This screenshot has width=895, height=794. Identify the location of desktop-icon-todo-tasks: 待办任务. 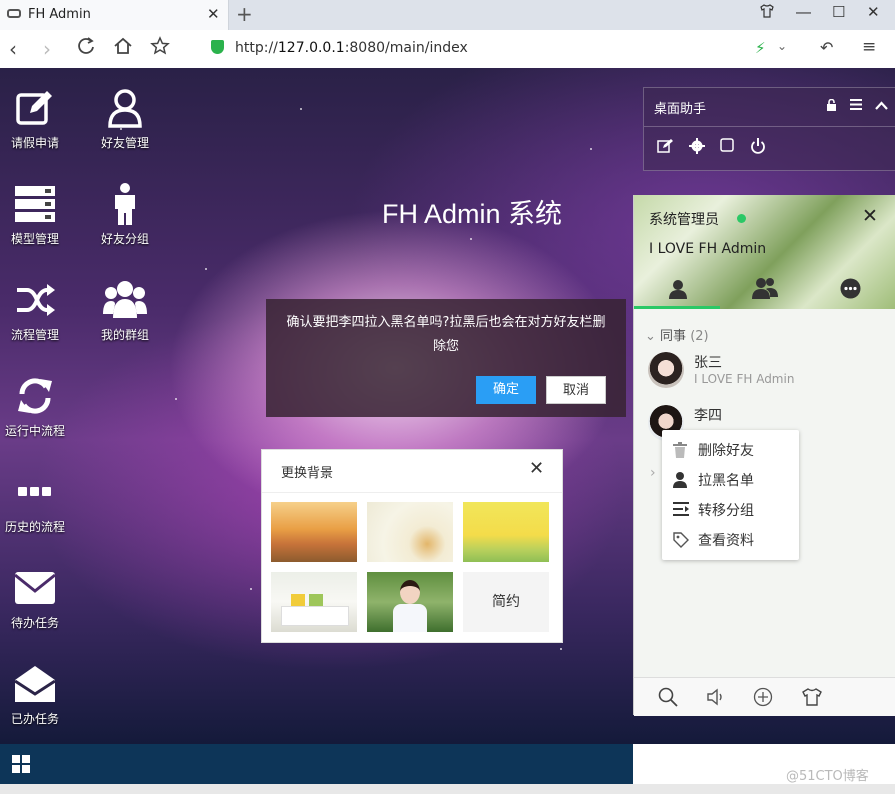
(38, 598).